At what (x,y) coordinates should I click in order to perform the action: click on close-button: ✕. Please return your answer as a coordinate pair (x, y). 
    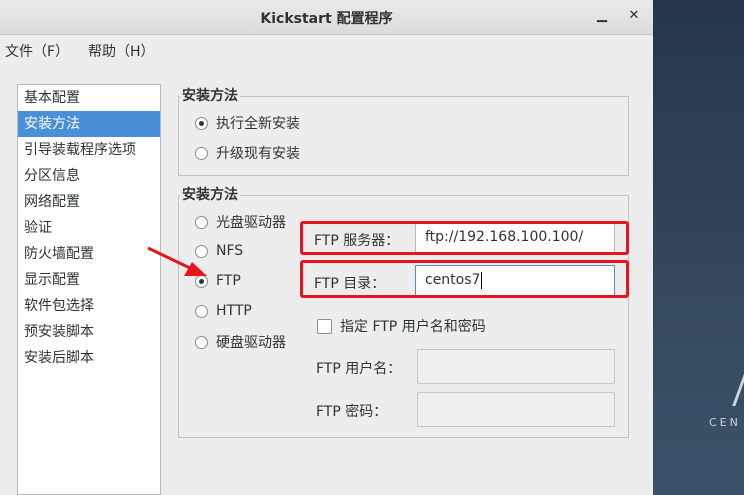
    Looking at the image, I should click on (634, 16).